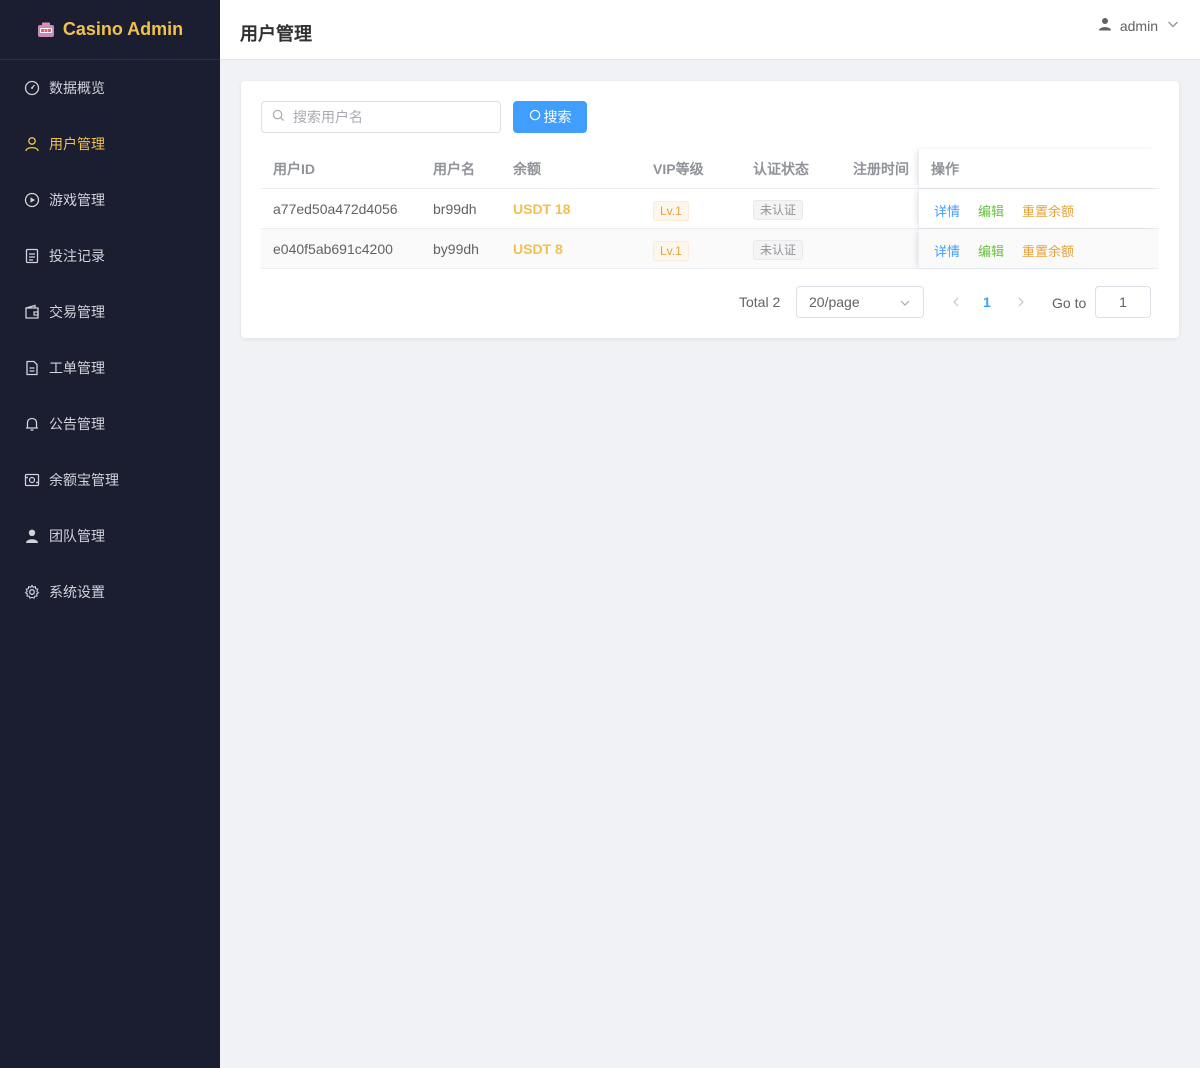 The width and height of the screenshot is (1200, 1068). I want to click on sidebar-item-tickets: 工单管理, so click(110, 368).